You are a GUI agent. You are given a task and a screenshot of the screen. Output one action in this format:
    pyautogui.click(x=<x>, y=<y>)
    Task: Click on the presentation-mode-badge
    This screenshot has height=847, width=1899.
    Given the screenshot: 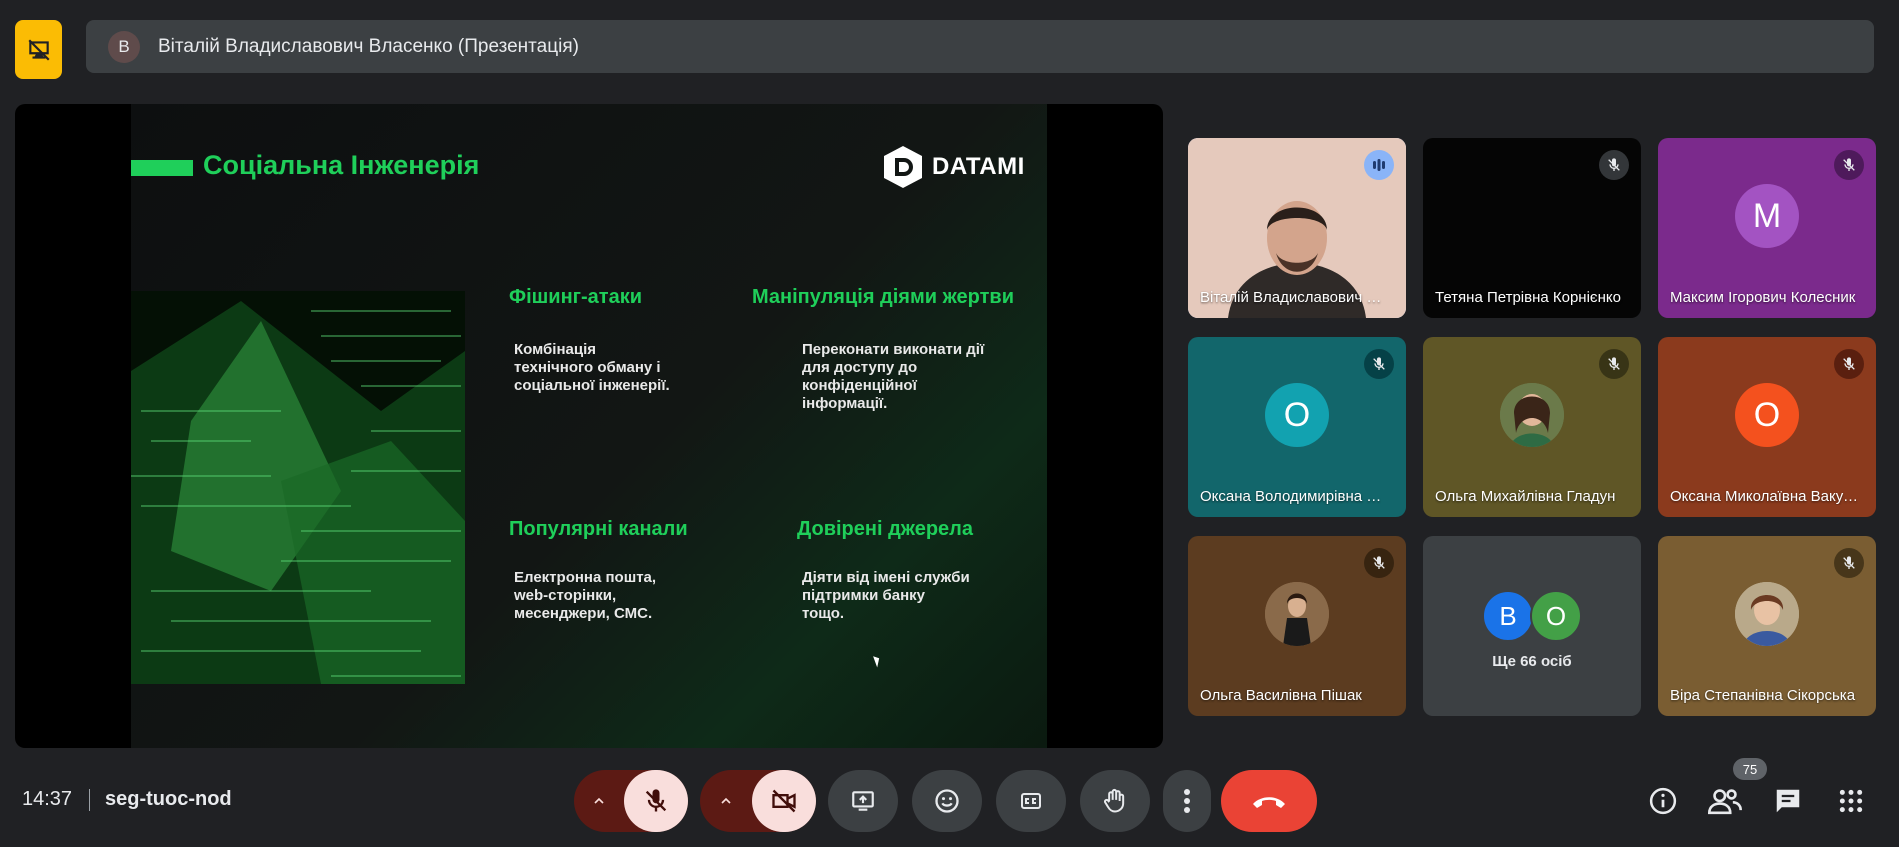 What is the action you would take?
    pyautogui.click(x=38, y=49)
    